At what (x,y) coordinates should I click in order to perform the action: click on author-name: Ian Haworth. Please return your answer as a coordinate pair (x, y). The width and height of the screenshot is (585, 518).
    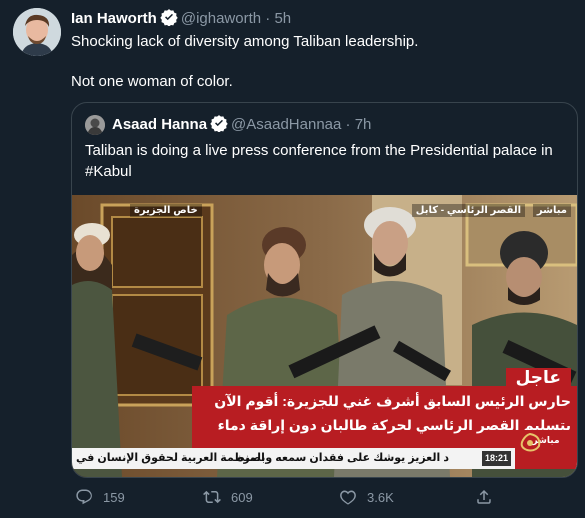
    Looking at the image, I should click on (114, 18).